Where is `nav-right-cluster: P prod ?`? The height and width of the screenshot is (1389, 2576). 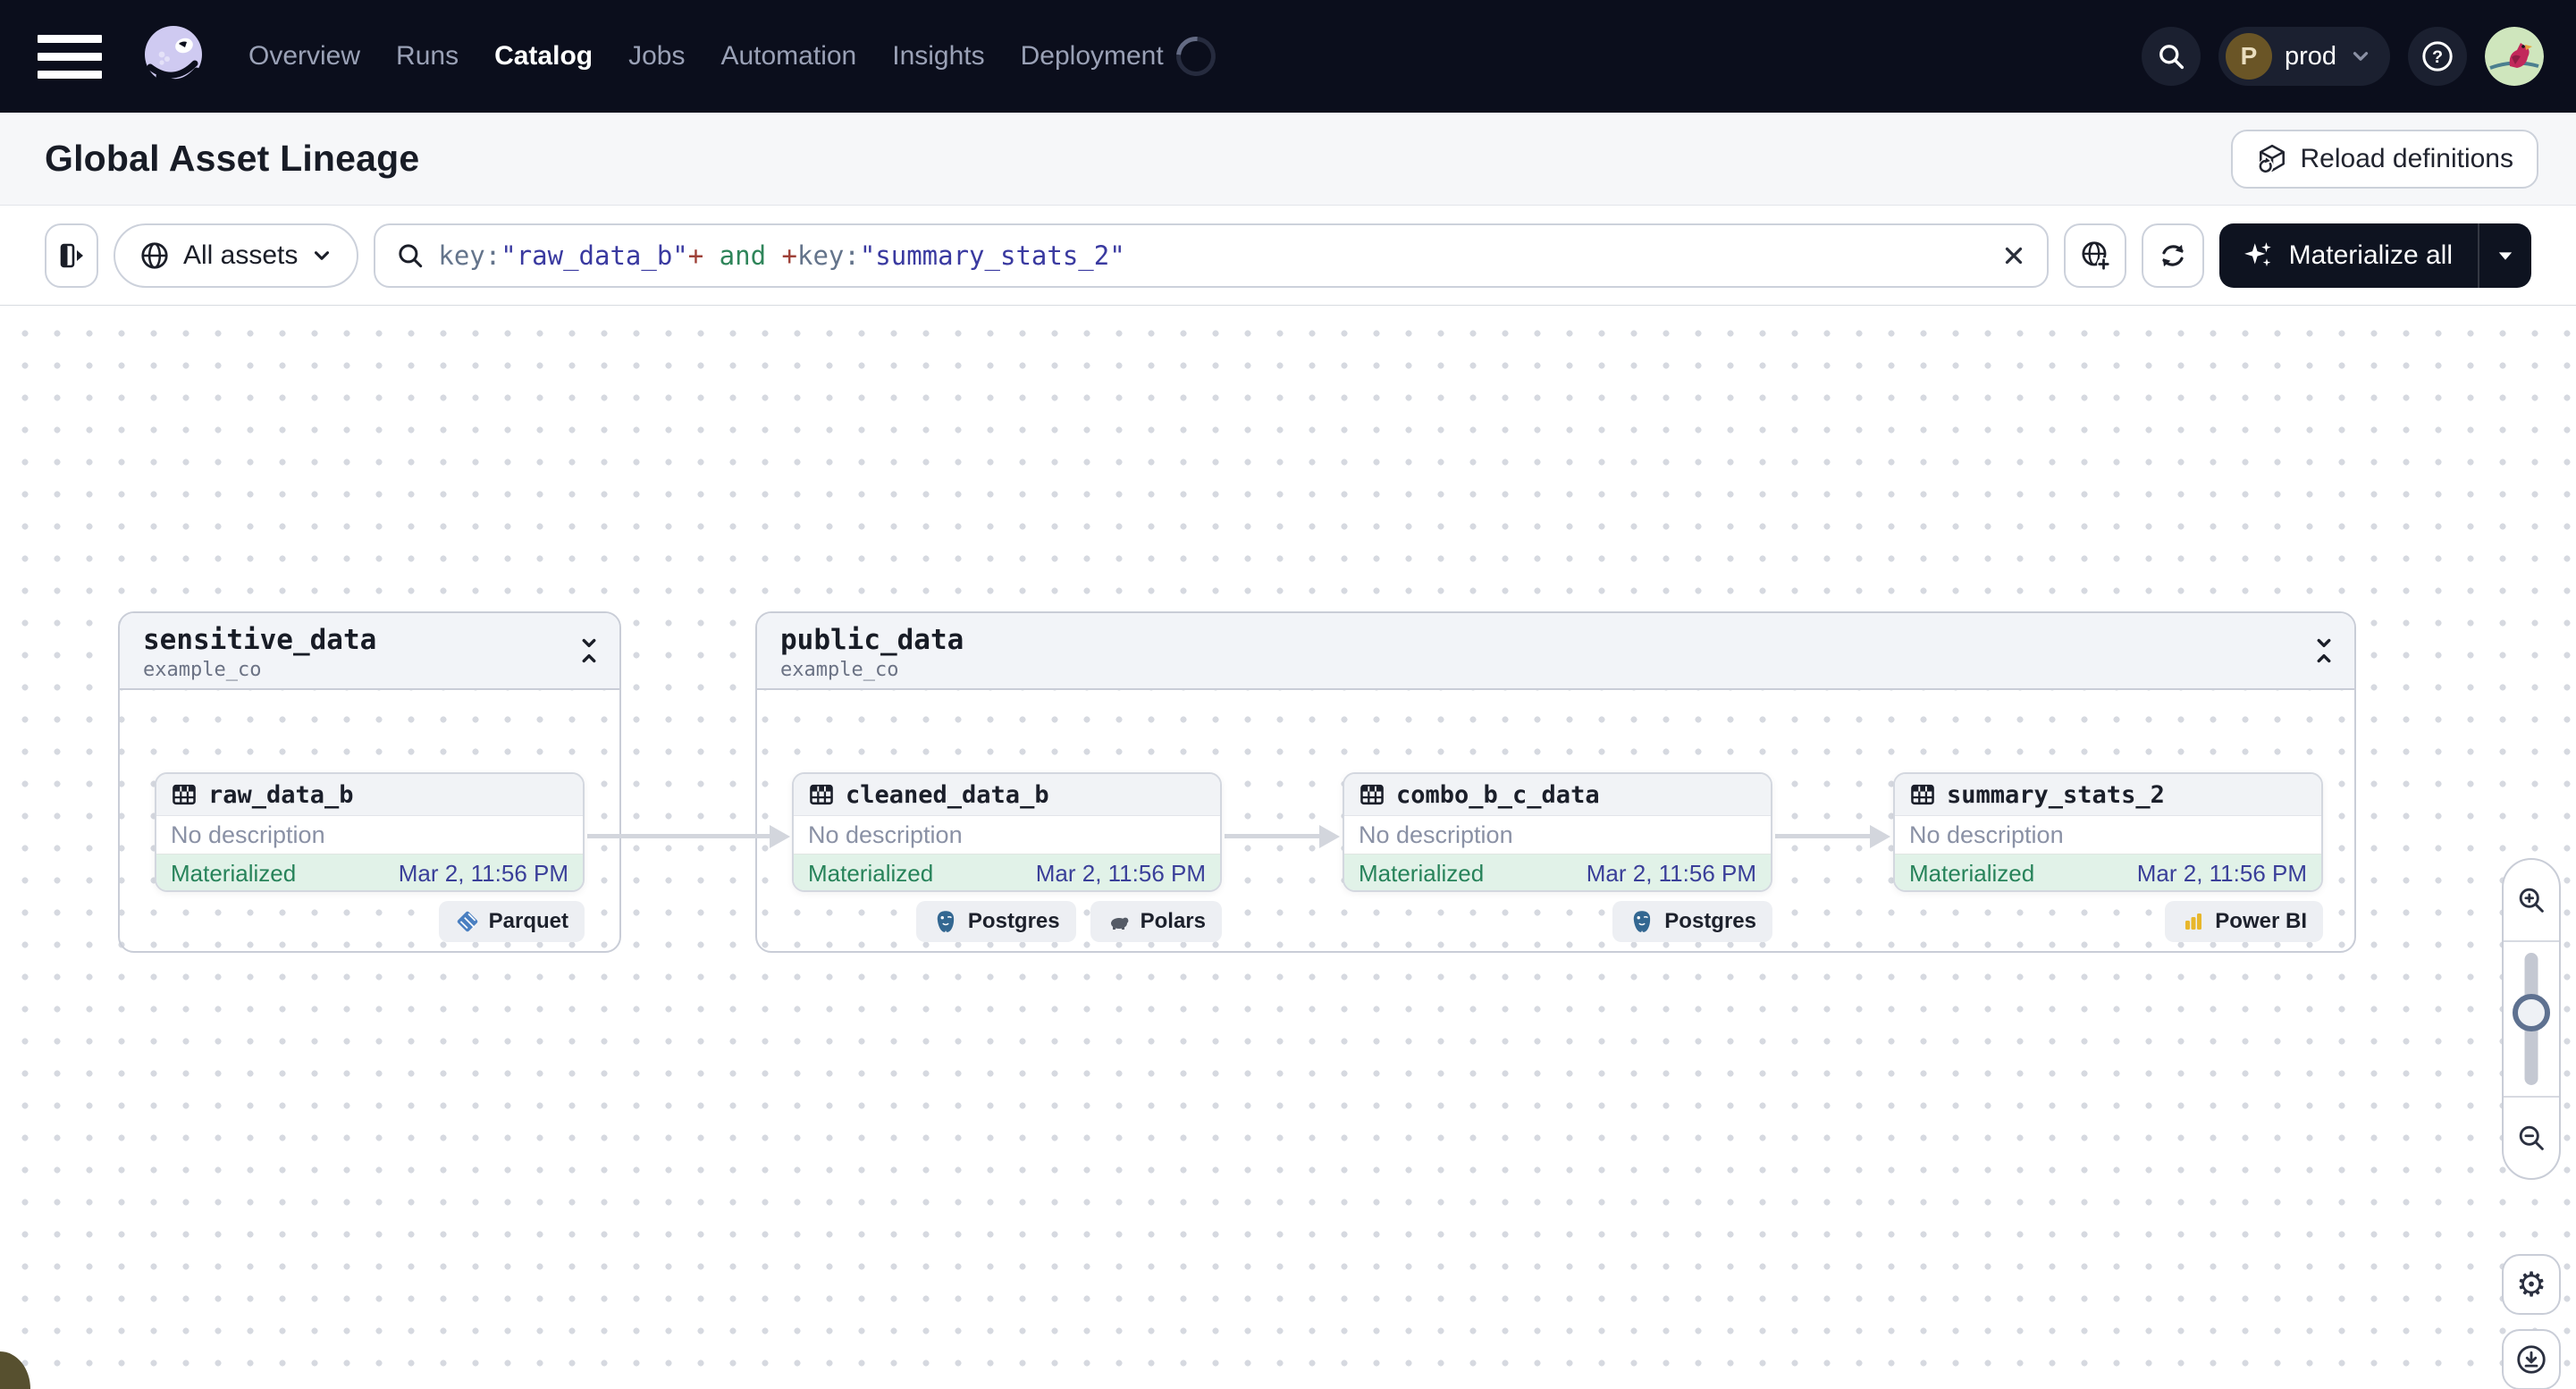
nav-right-cluster: P prod ? is located at coordinates (2343, 56).